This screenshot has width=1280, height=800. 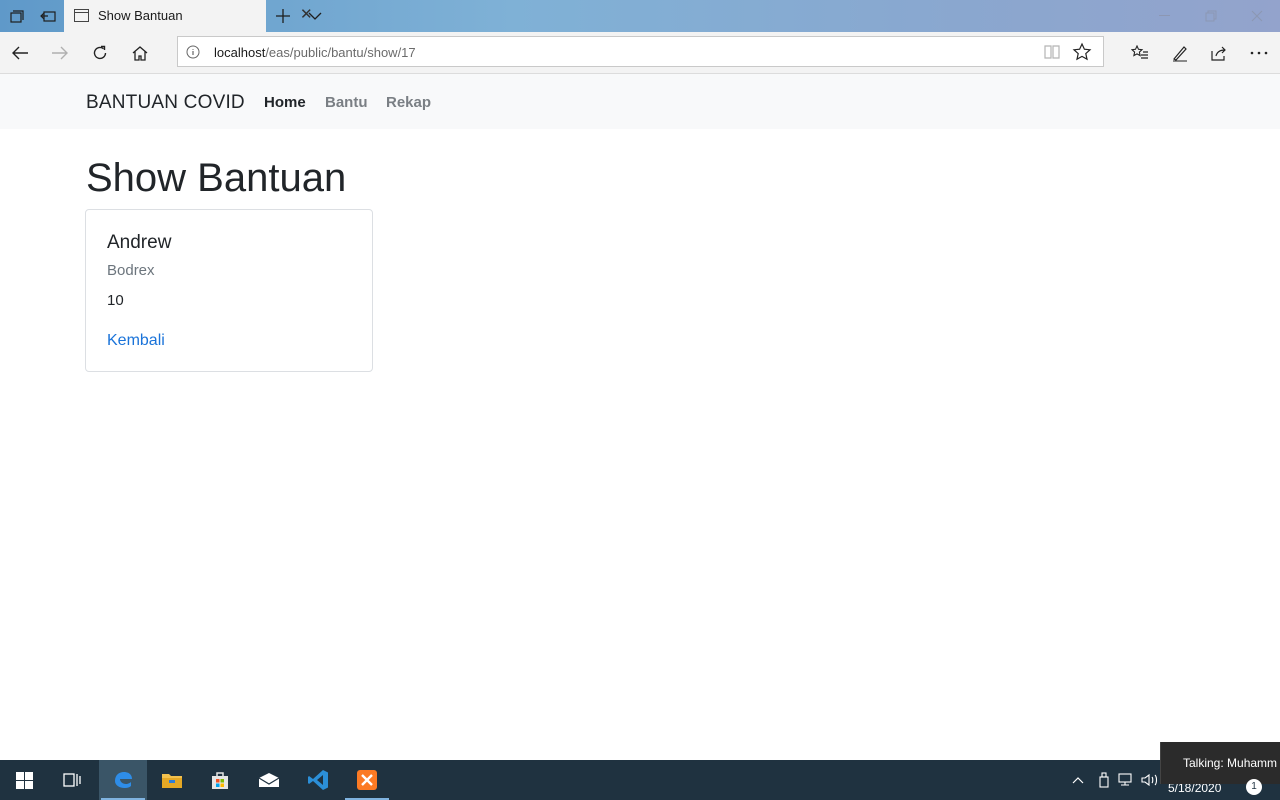 What do you see at coordinates (1230, 763) in the screenshot?
I see `toast-text: Talking: Muhamm` at bounding box center [1230, 763].